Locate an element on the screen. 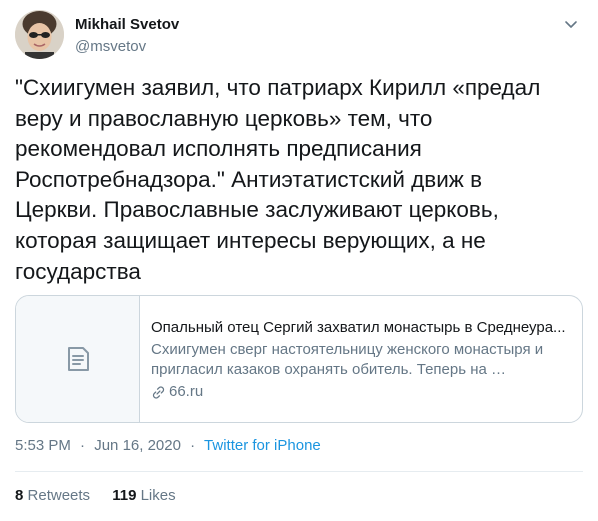  link-icon is located at coordinates (158, 392).